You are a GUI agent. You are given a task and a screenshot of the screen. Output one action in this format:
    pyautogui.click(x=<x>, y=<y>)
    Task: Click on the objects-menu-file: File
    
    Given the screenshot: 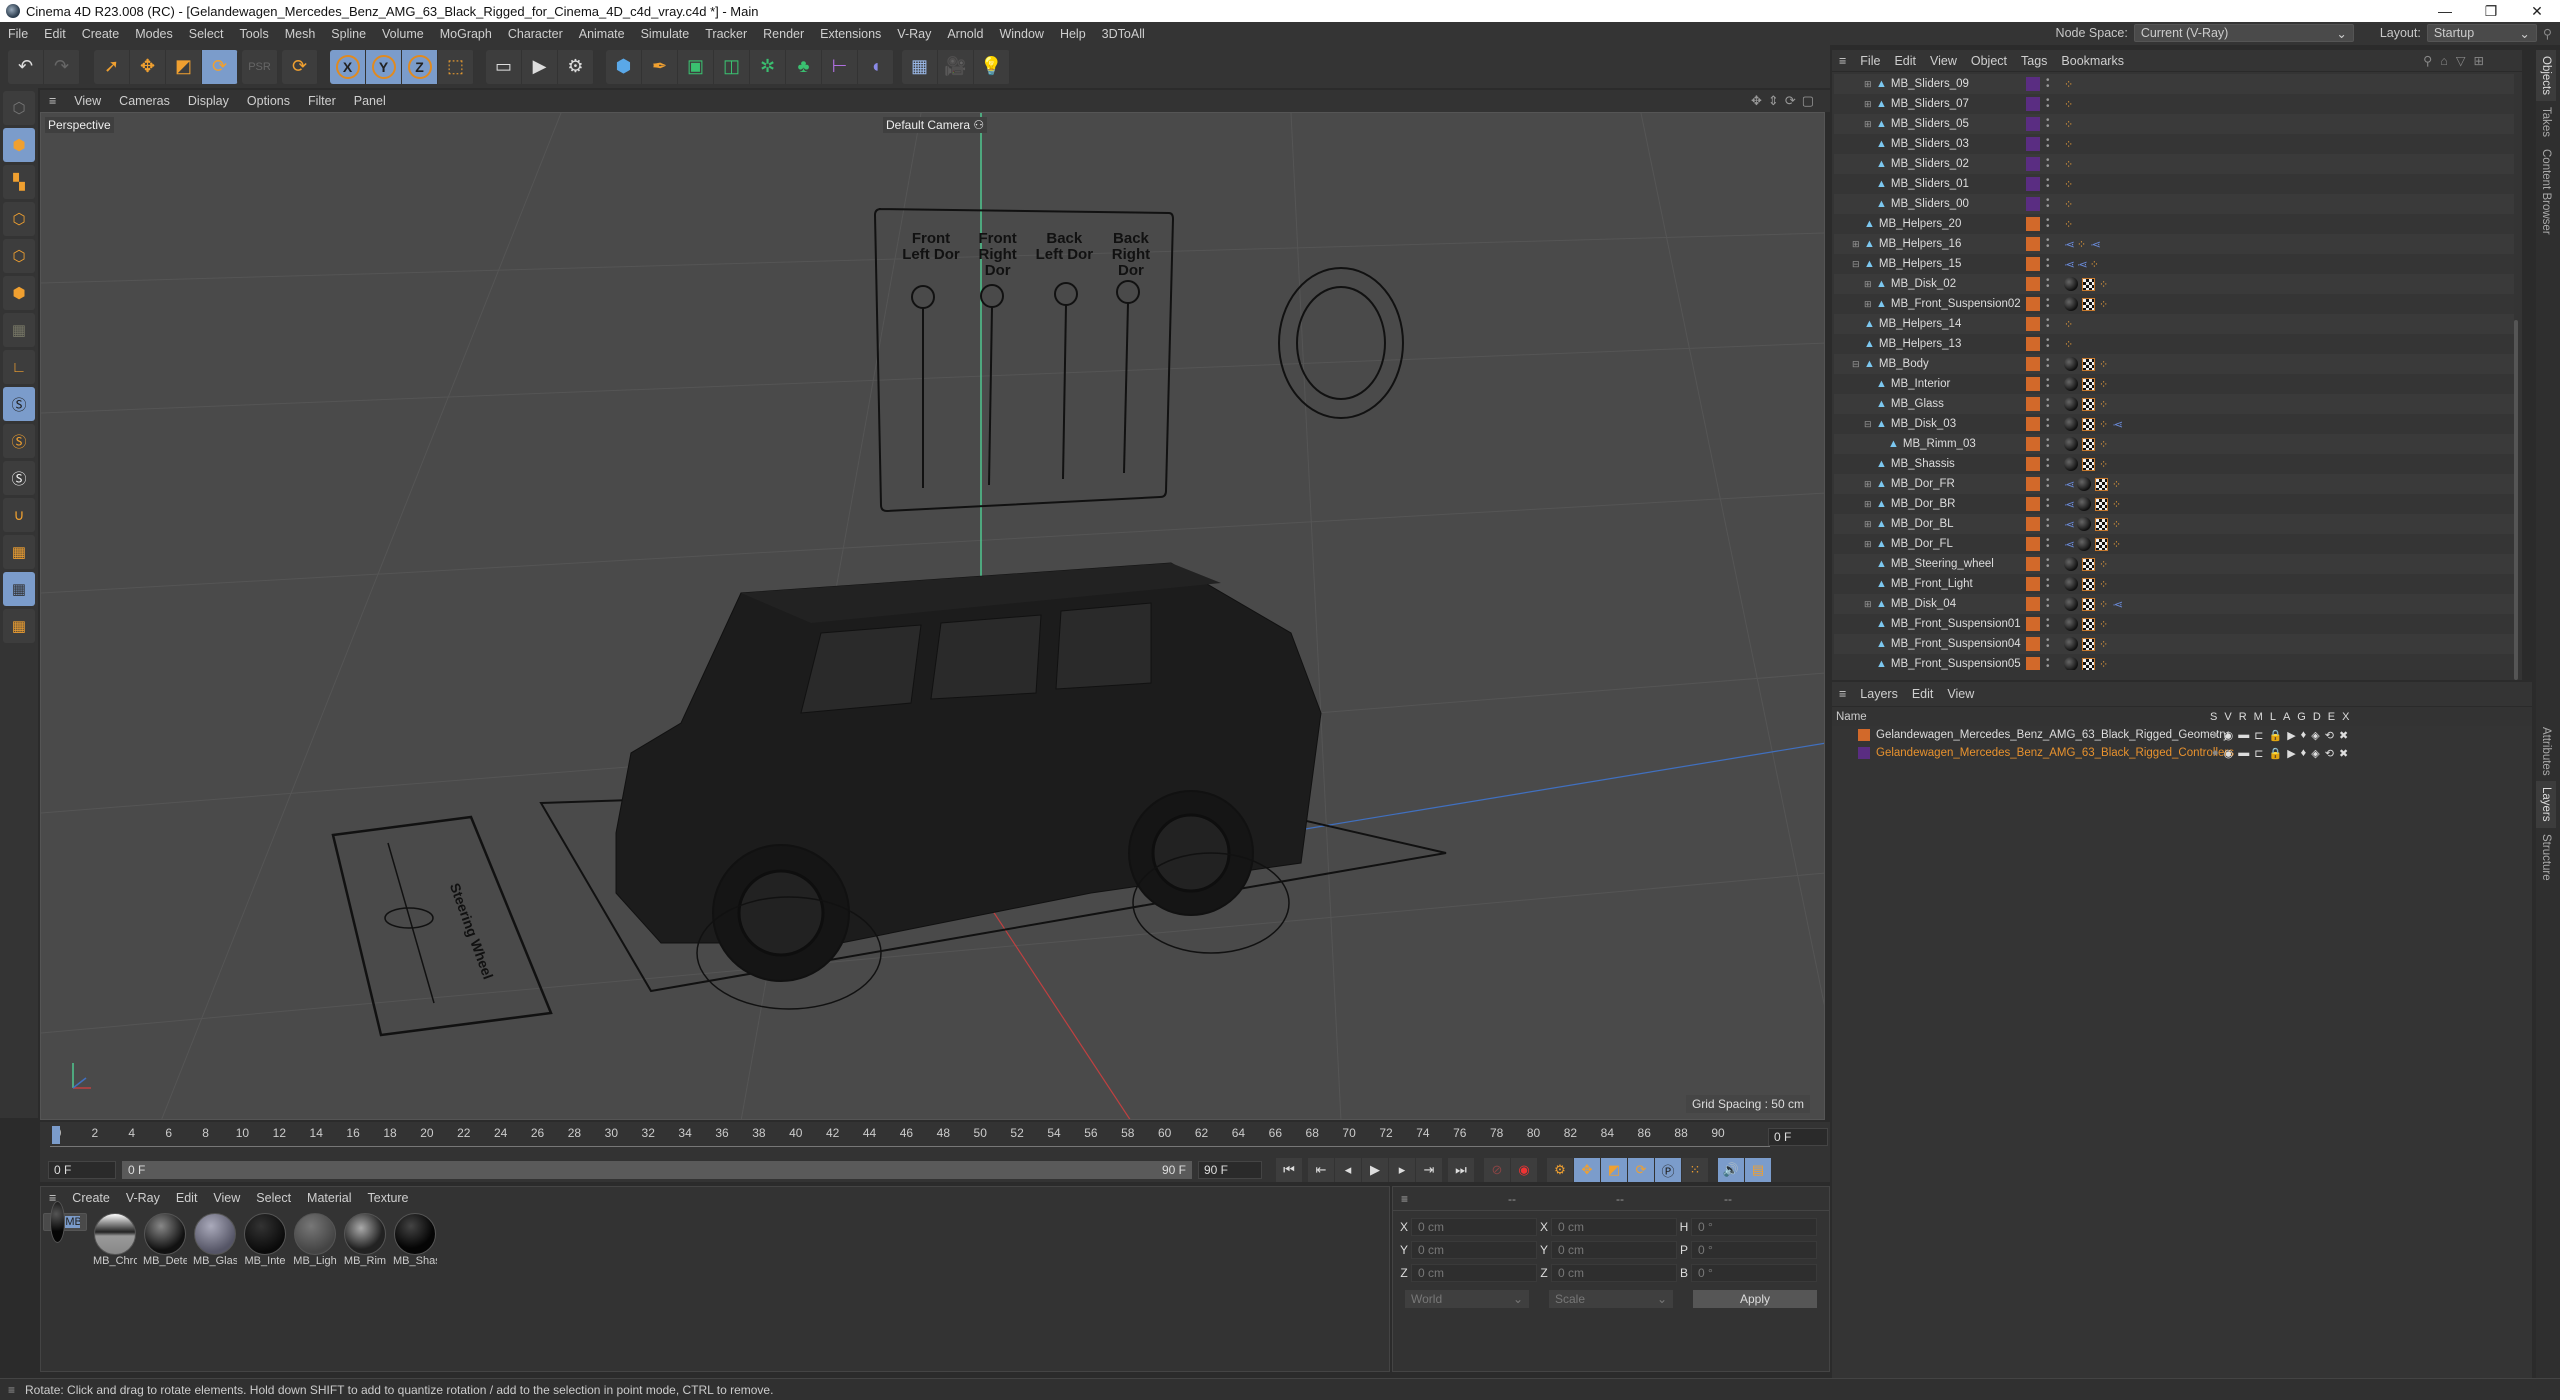 What is the action you would take?
    pyautogui.click(x=1870, y=61)
    